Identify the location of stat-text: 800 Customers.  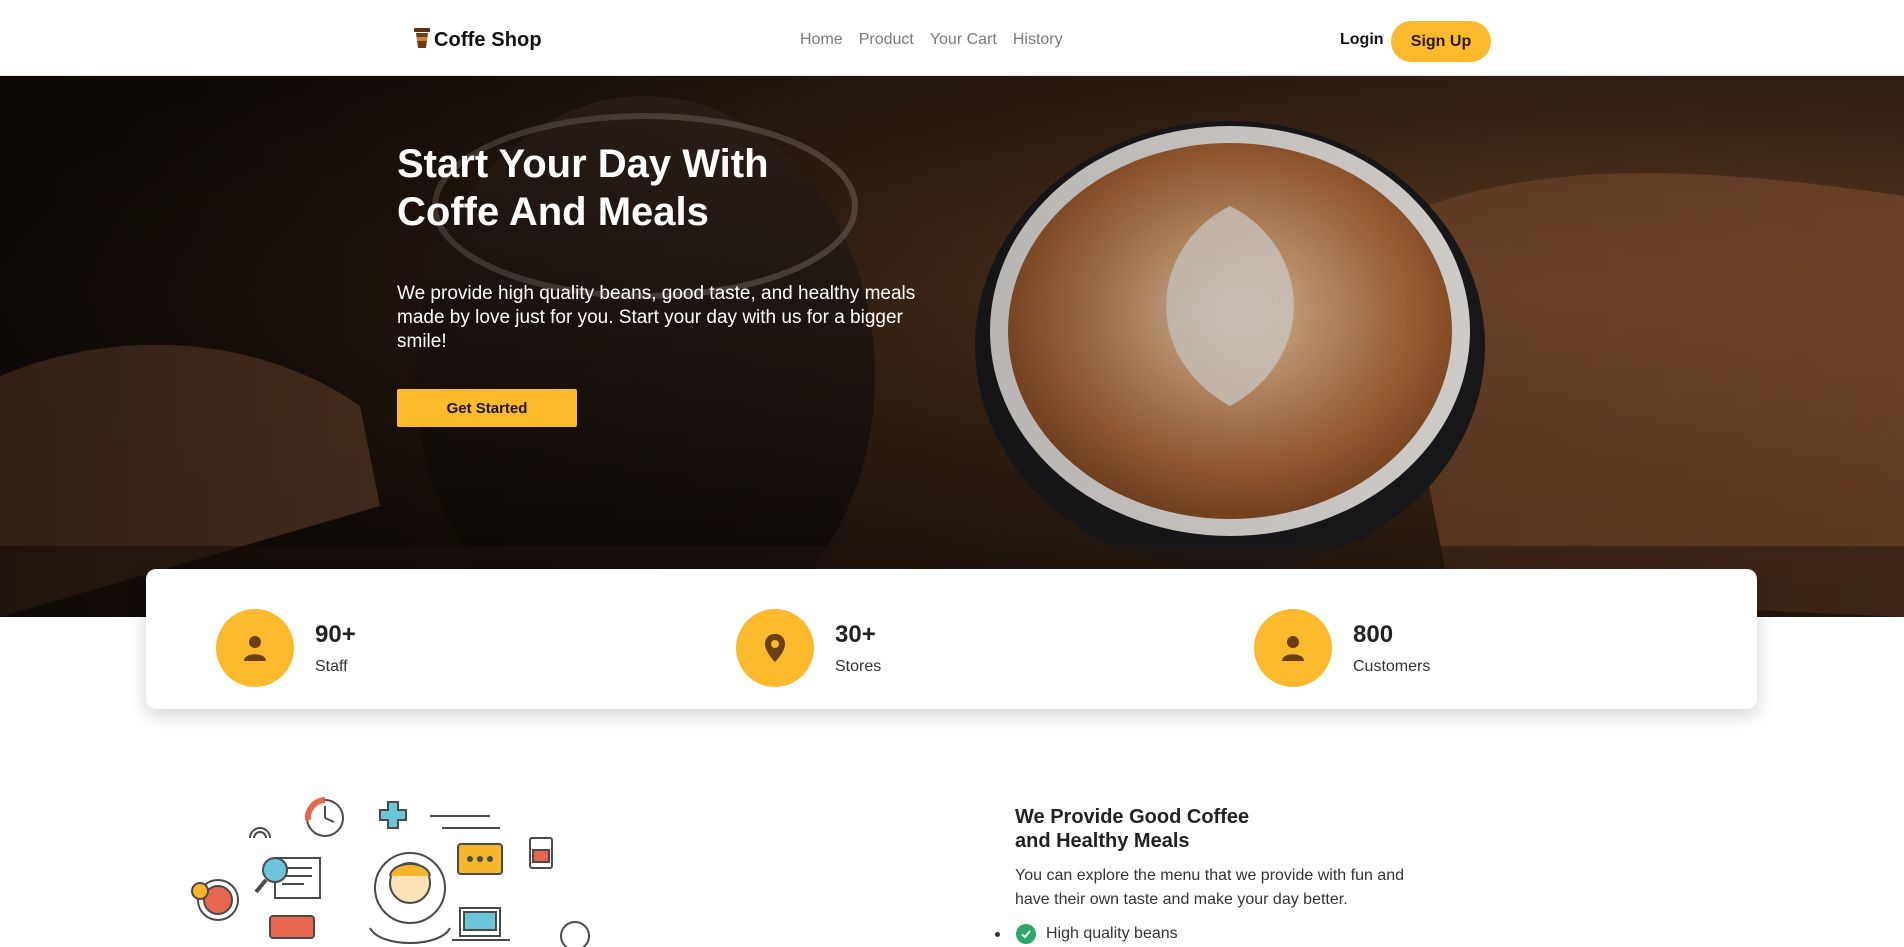
(1391, 648).